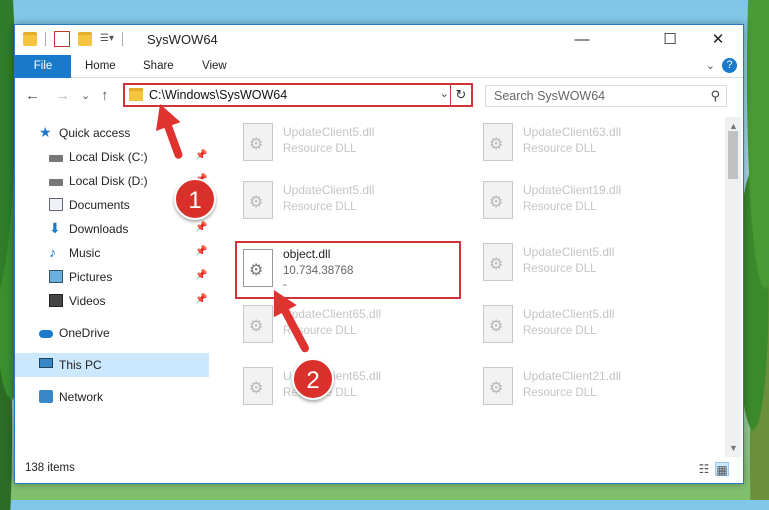 The image size is (769, 510). I want to click on sidebar-item-videos: Videos 📌, so click(112, 301).